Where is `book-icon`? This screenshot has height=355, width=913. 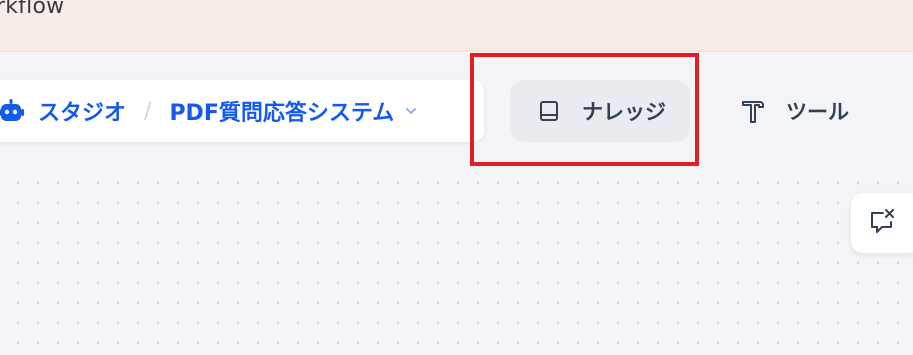 book-icon is located at coordinates (549, 111).